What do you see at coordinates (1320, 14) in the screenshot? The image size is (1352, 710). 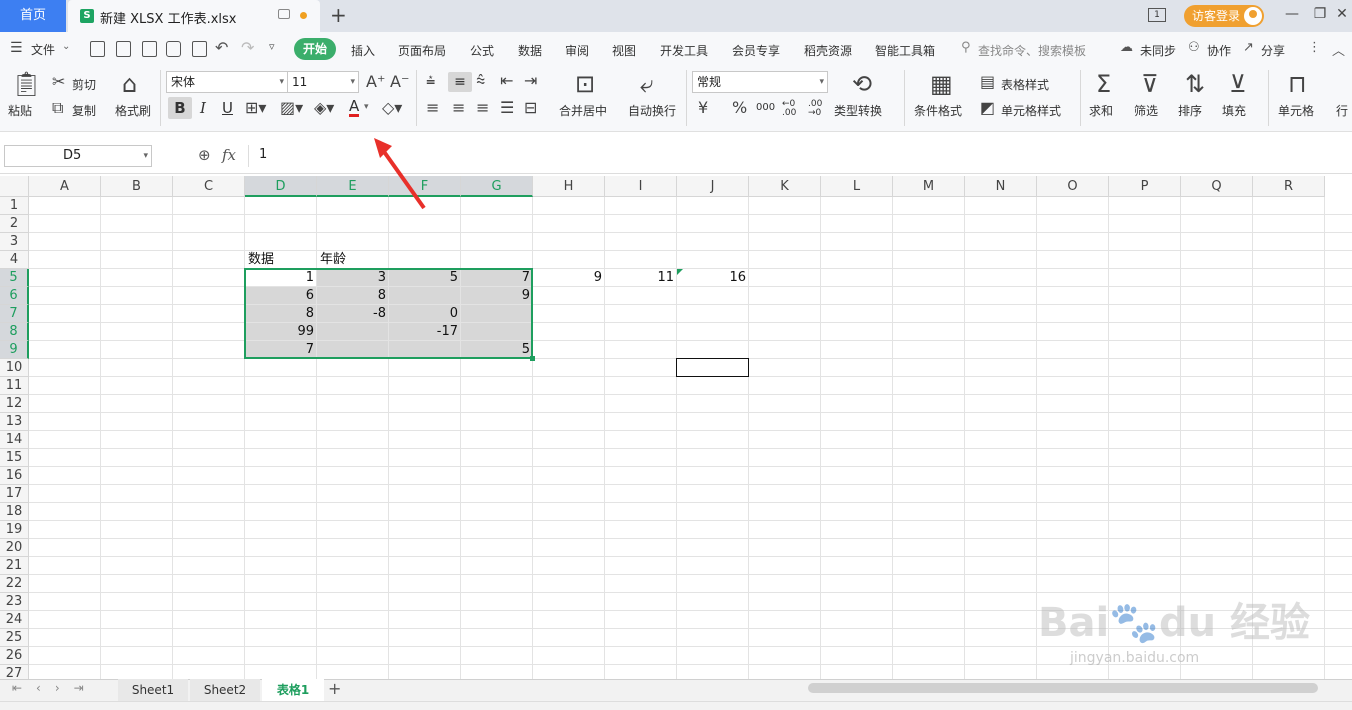 I see `restore-icon: ❐` at bounding box center [1320, 14].